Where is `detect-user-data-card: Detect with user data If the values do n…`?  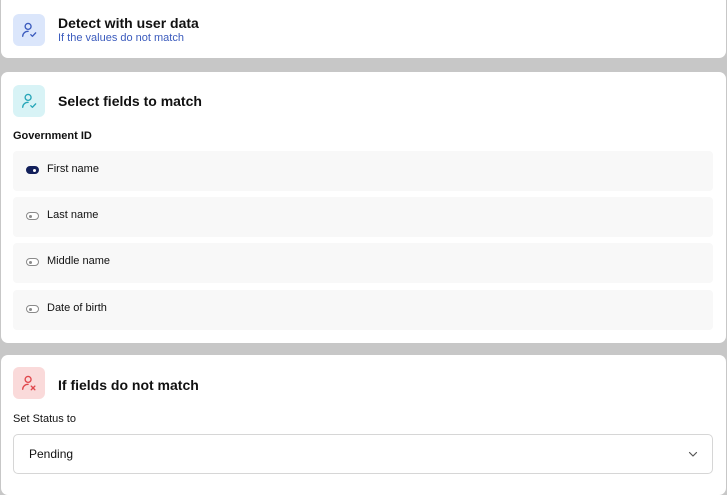
detect-user-data-card: Detect with user data If the values do n… is located at coordinates (363, 29).